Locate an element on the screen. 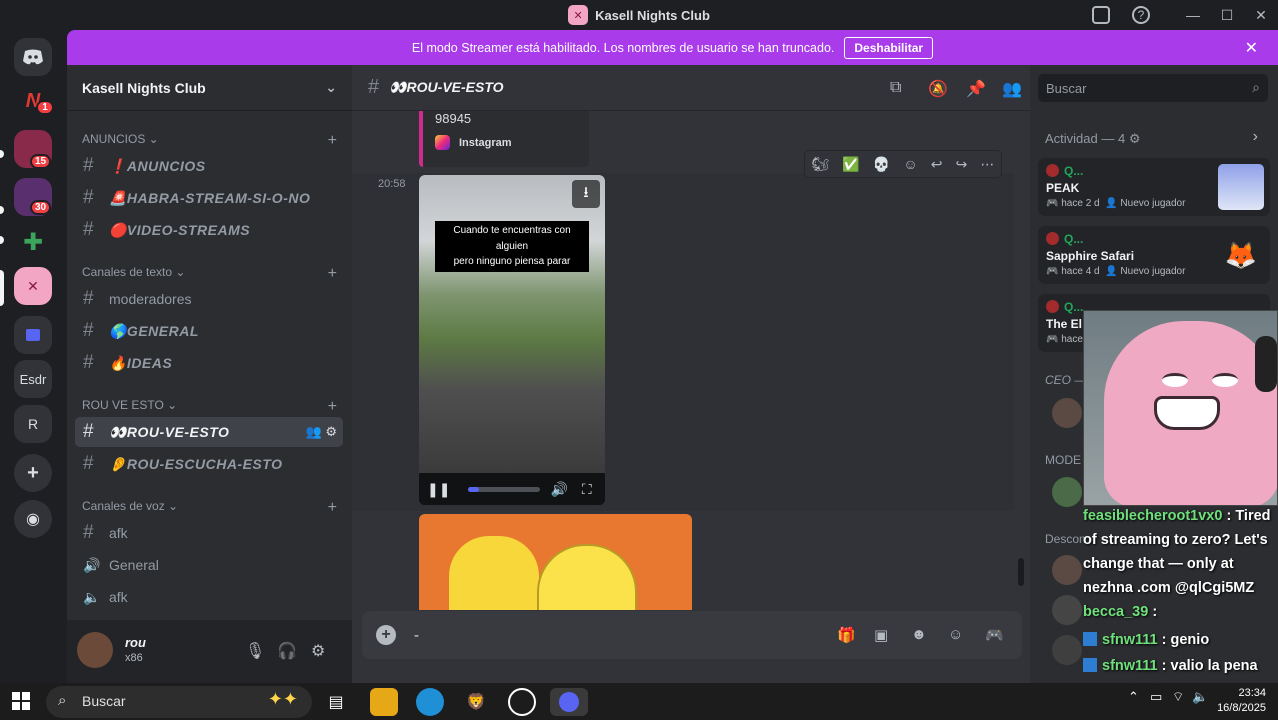 The height and width of the screenshot is (720, 1278). reaction-skull-icon: 💀 is located at coordinates (881, 164).